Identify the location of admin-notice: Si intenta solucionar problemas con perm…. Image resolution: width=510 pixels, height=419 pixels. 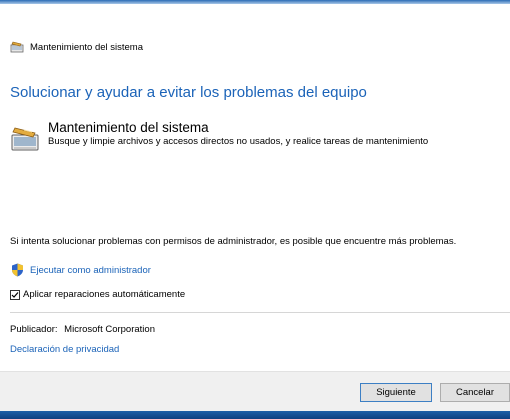
(233, 241).